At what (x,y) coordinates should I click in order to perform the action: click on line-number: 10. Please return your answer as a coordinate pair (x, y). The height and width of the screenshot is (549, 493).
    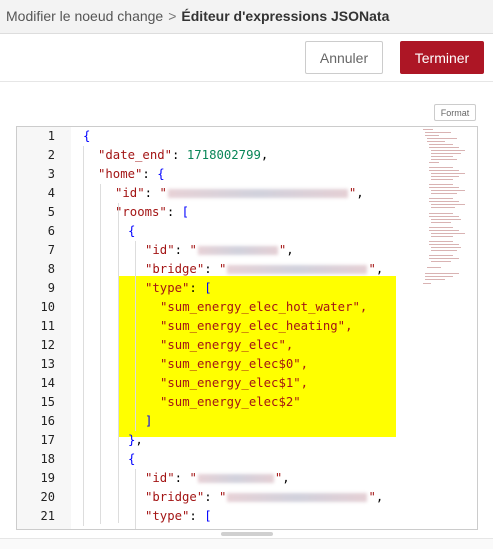
    Looking at the image, I should click on (47, 307).